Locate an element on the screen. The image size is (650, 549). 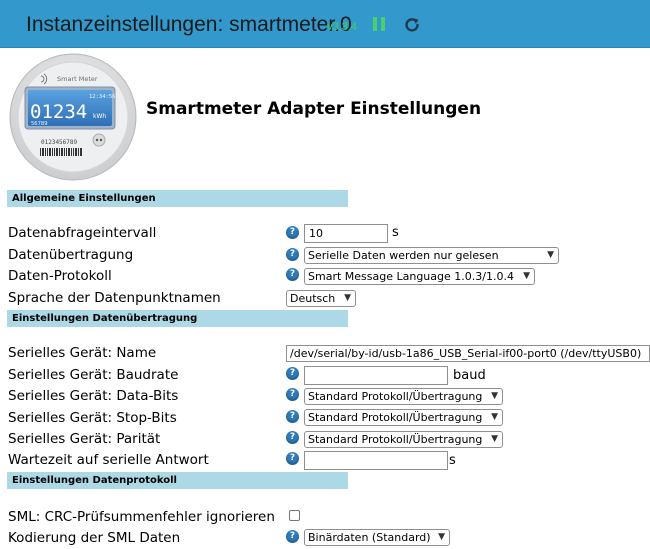
wait-label: Wartezeit auf serielle Antwort is located at coordinates (108, 460).